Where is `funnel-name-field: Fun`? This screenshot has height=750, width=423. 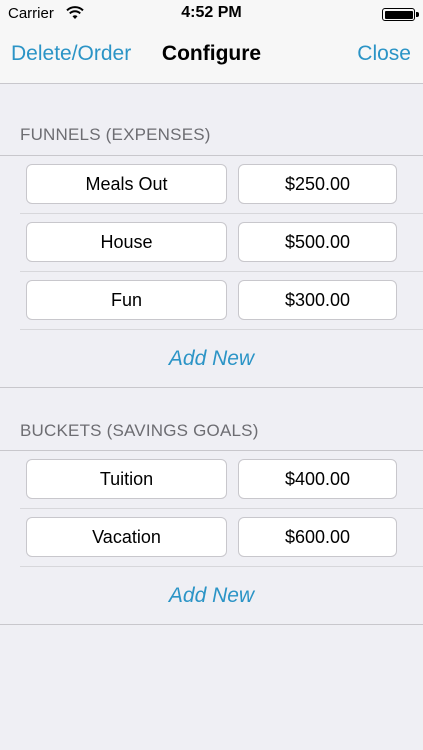 funnel-name-field: Fun is located at coordinates (126, 300).